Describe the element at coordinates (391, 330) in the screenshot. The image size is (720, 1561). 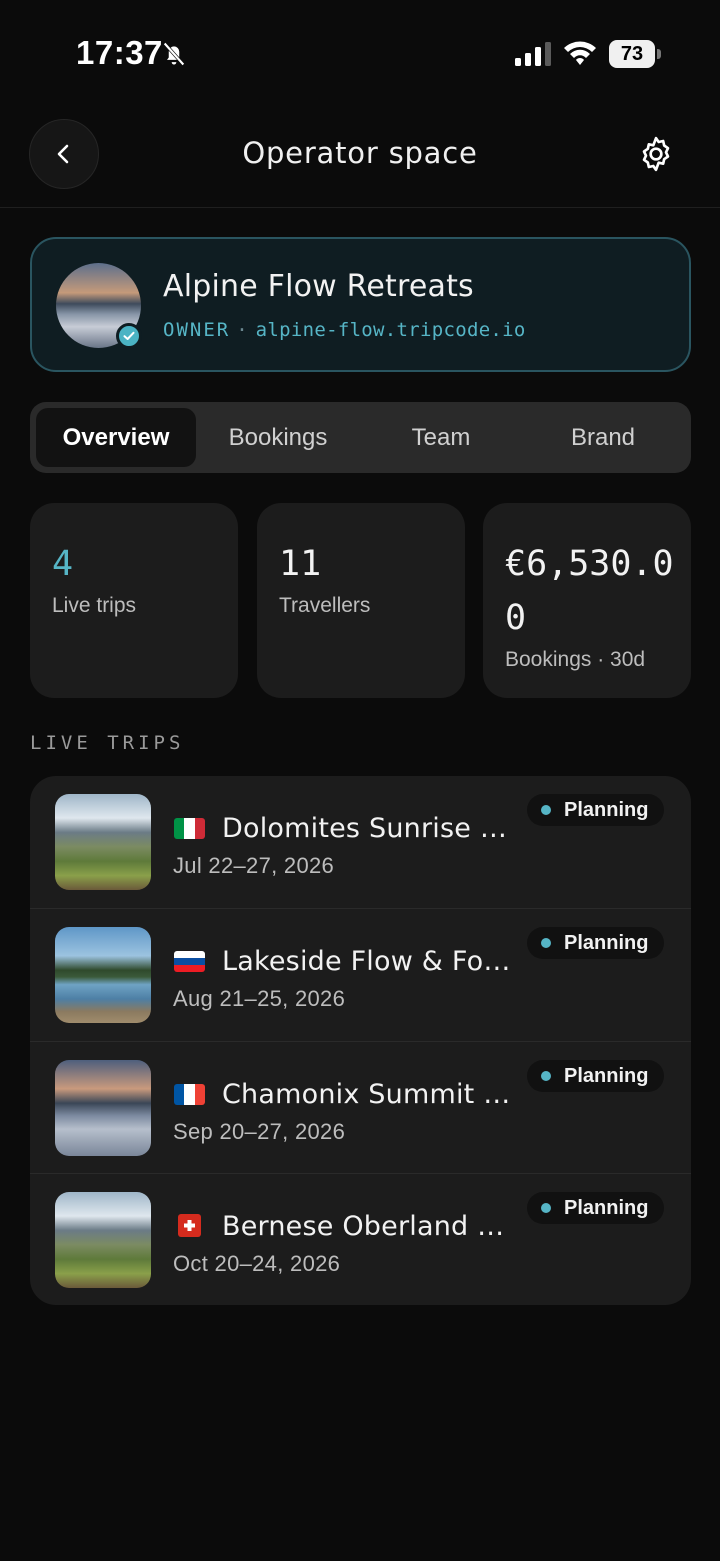
I see `operator-domain: alpine-flow.tripcode.io` at that location.